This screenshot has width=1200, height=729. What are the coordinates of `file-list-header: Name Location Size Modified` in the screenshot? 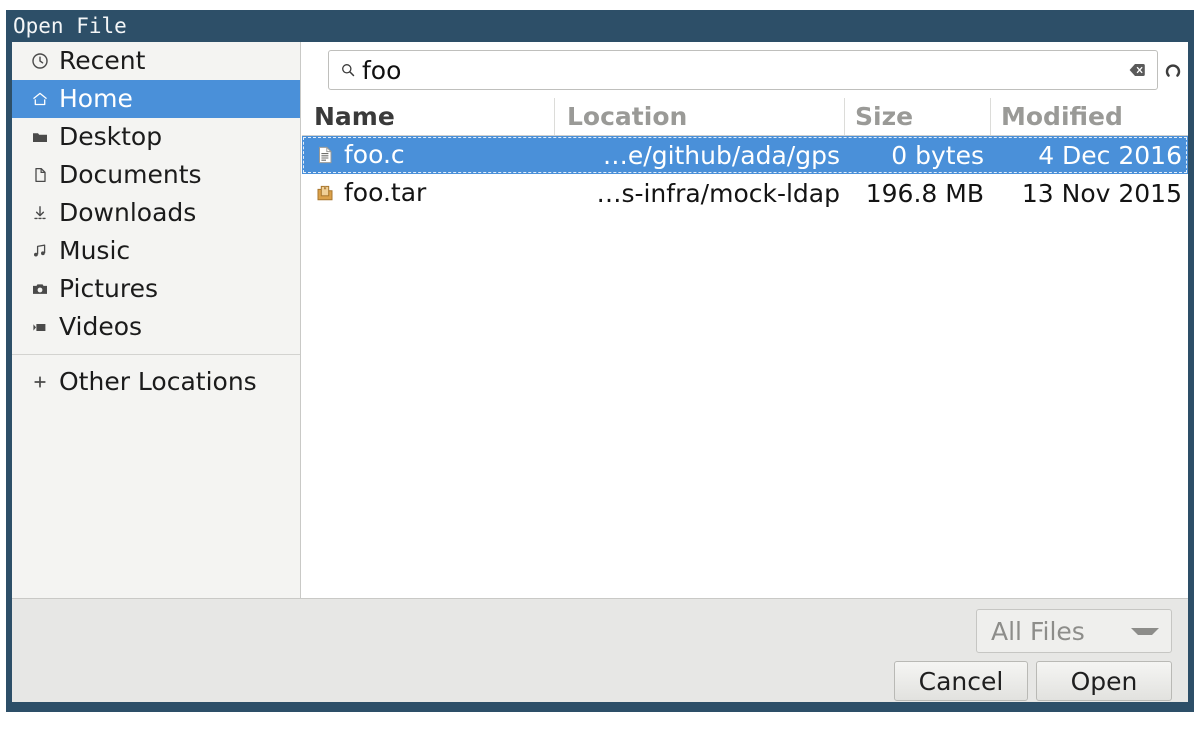 It's located at (745, 117).